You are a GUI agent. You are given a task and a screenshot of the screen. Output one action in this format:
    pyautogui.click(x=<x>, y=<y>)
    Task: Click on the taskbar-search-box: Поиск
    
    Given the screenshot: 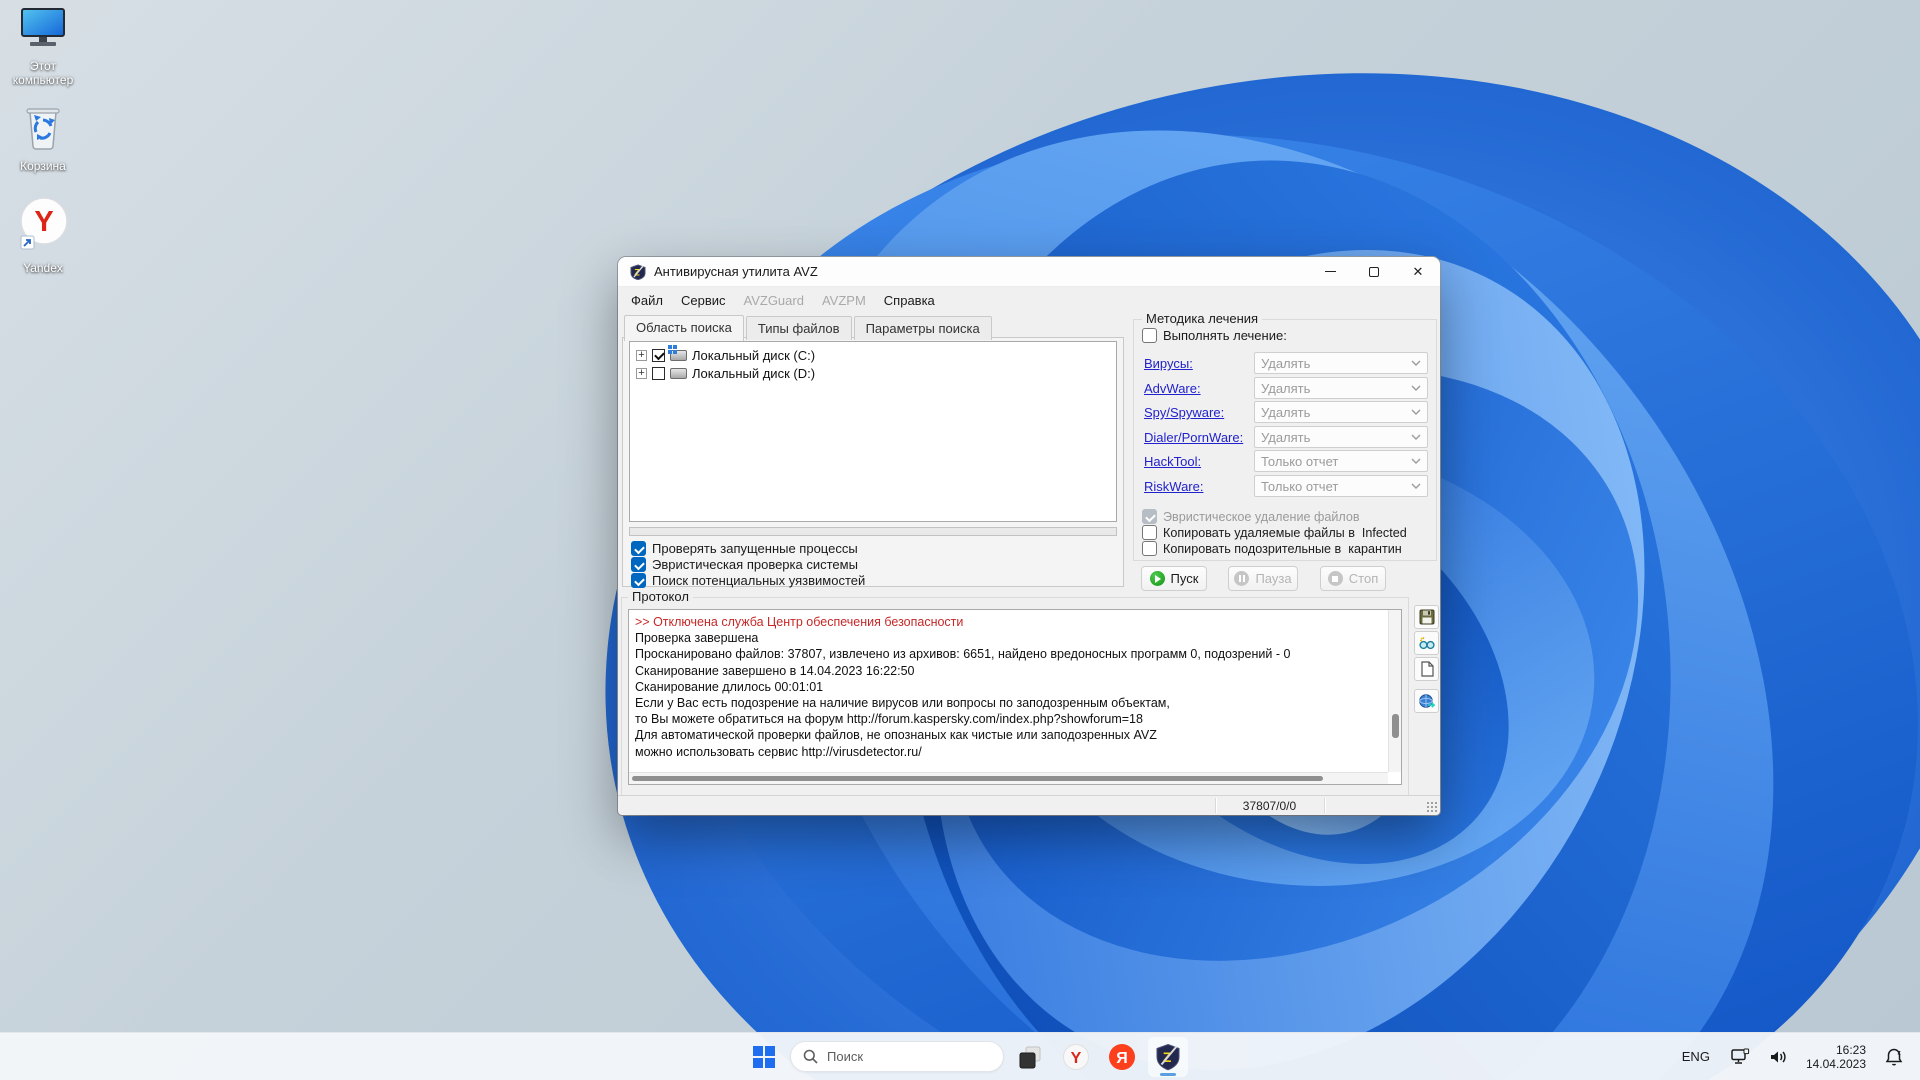 What is the action you would take?
    pyautogui.click(x=897, y=1056)
    